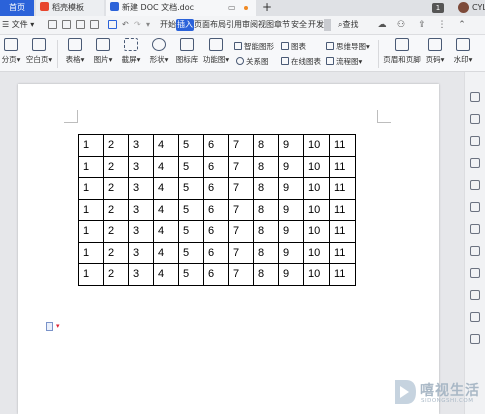 Image resolution: width=485 pixels, height=414 pixels. Describe the element at coordinates (344, 61) in the screenshot. I see `flowchart-button: 流程图▾` at that location.